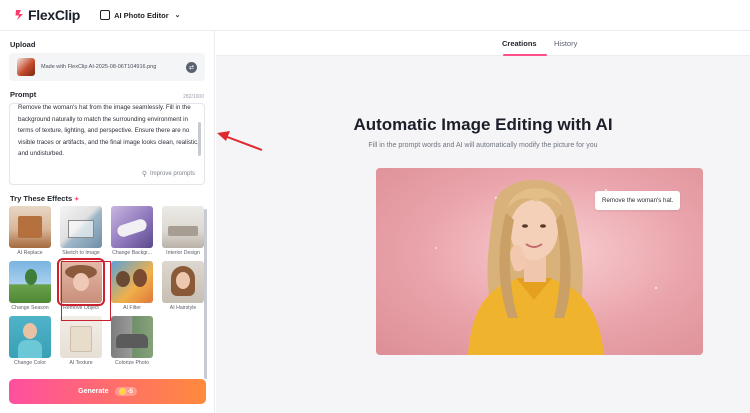  What do you see at coordinates (54, 15) in the screenshot?
I see `logo-text: FlexClip` at bounding box center [54, 15].